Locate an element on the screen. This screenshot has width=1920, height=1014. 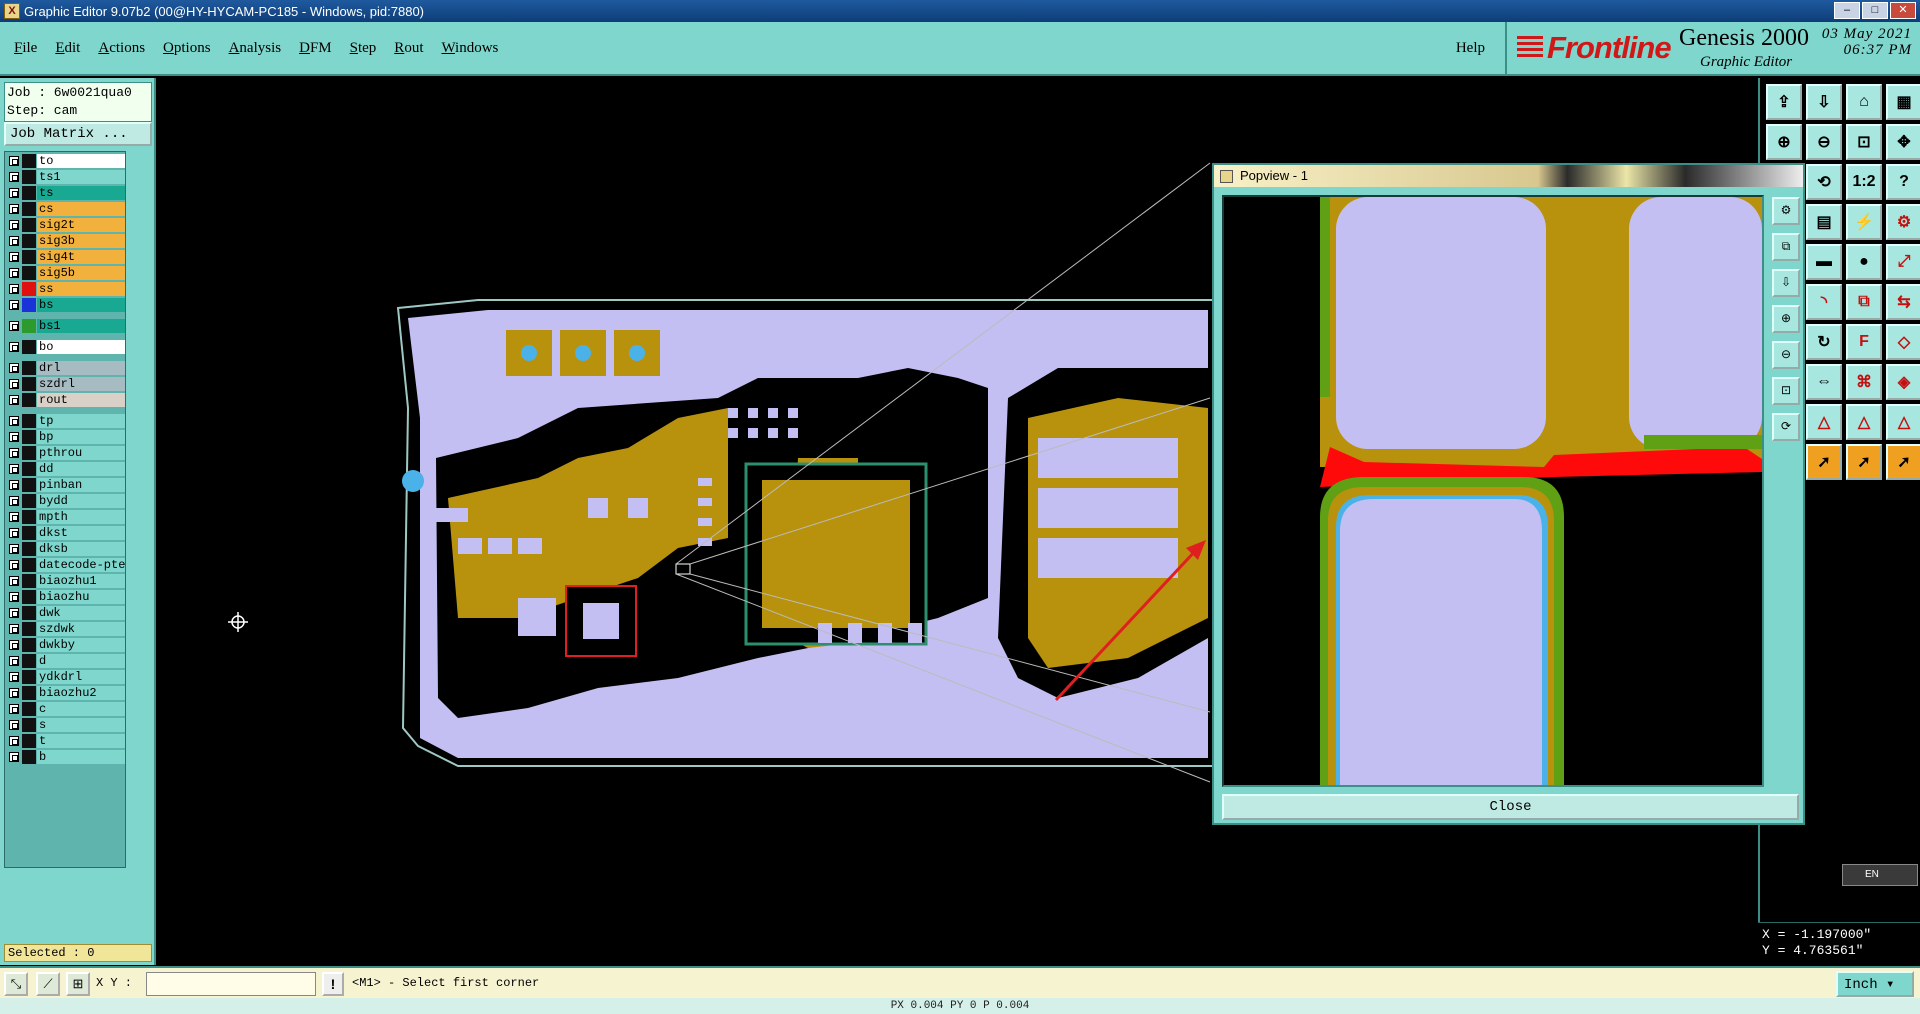
layer-row-tp: tp is located at coordinates (66, 421).